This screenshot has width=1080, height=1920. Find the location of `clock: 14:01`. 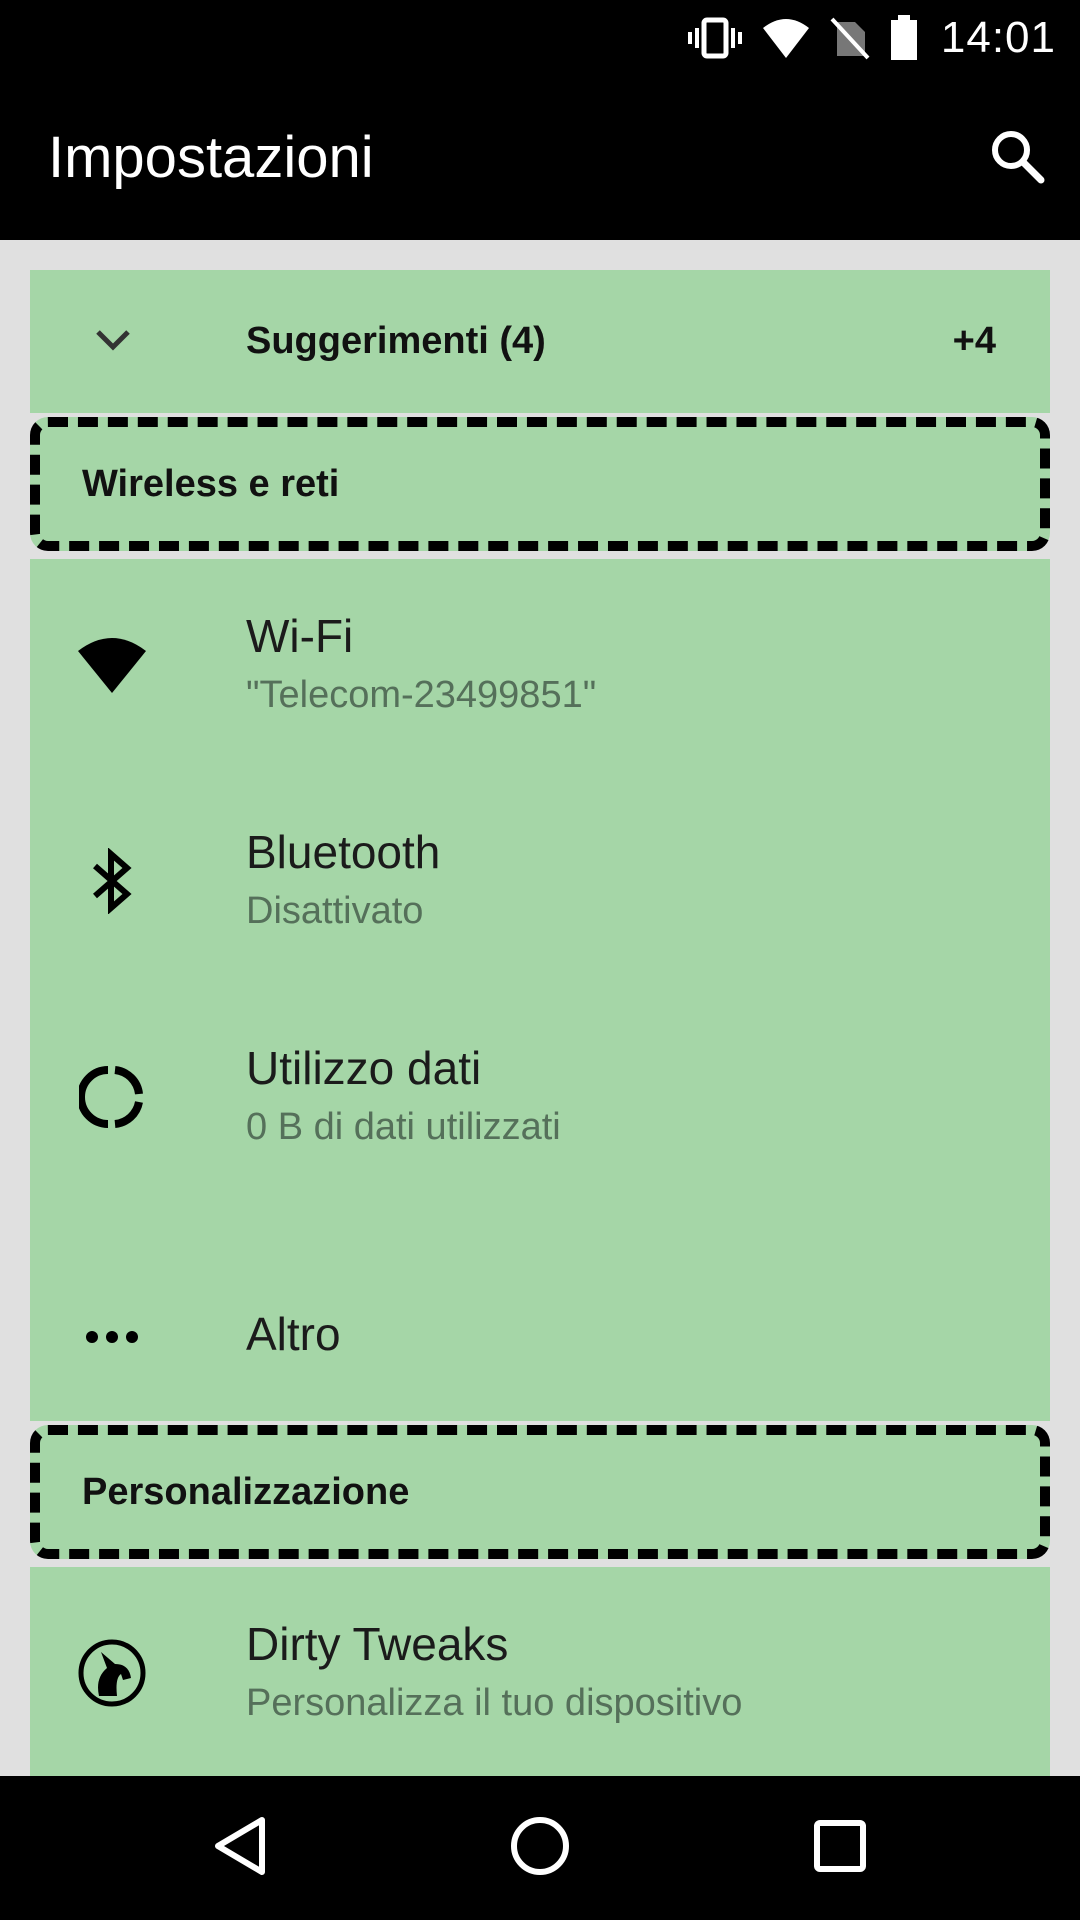

clock: 14:01 is located at coordinates (998, 37).